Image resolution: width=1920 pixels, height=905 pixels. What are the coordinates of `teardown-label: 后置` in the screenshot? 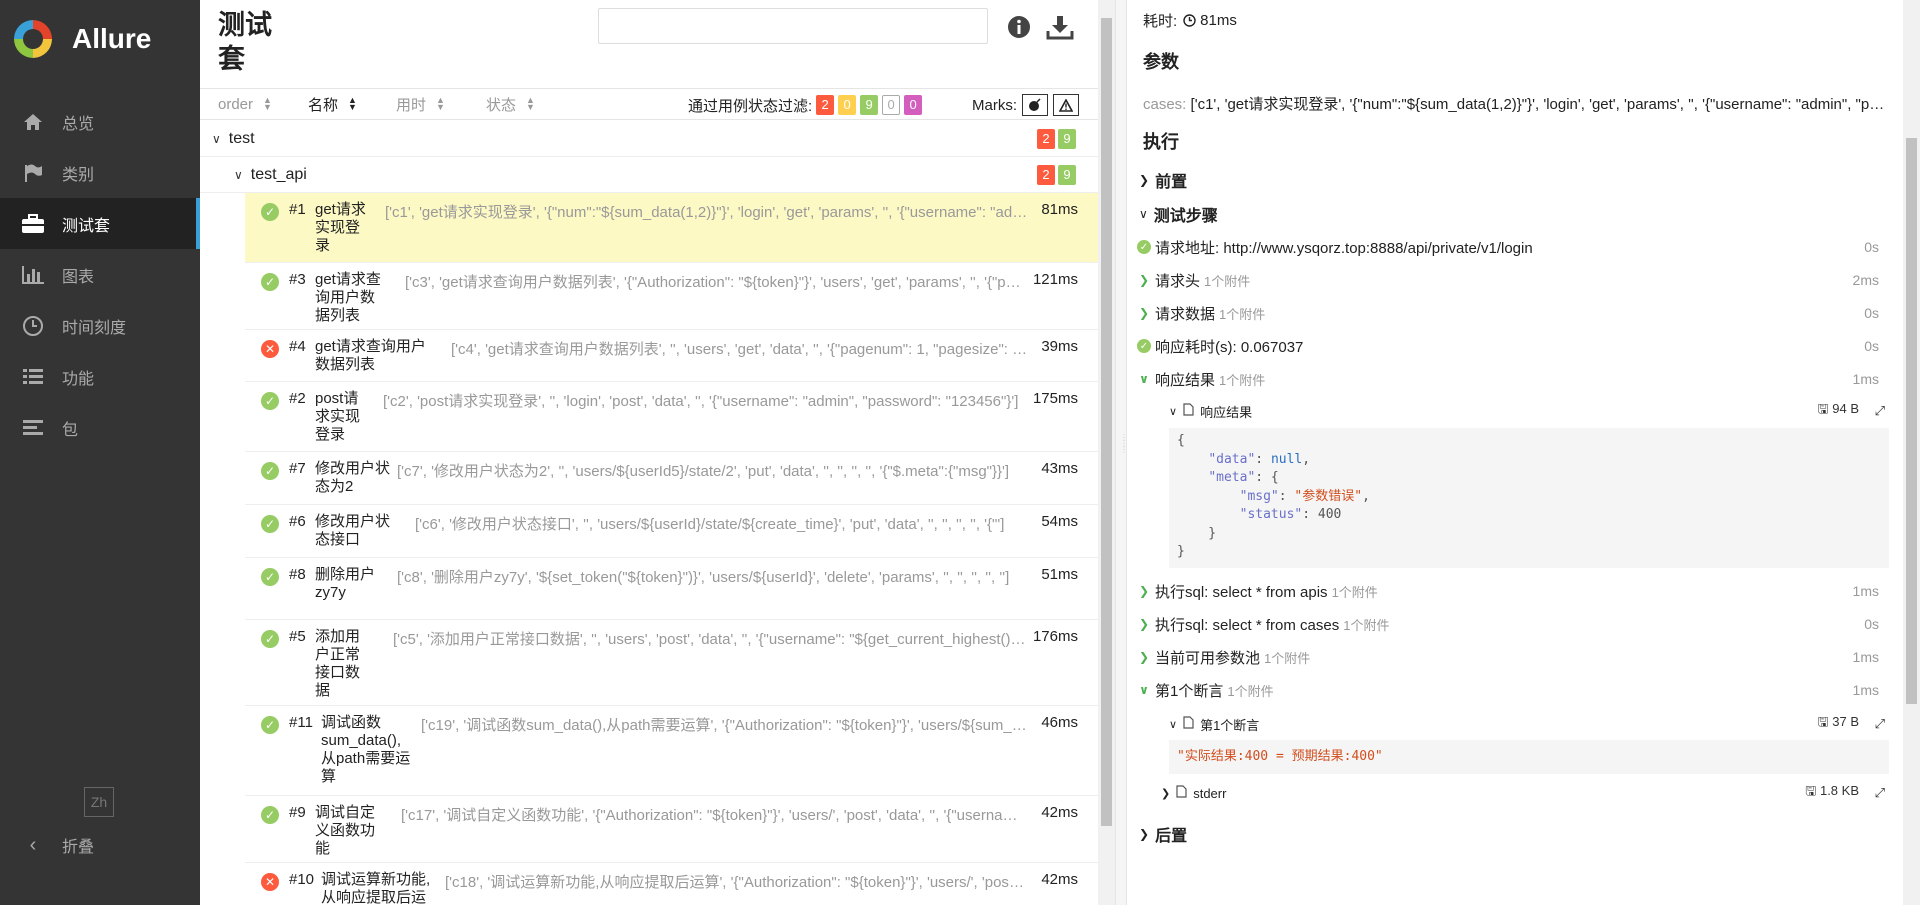 It's located at (1171, 836).